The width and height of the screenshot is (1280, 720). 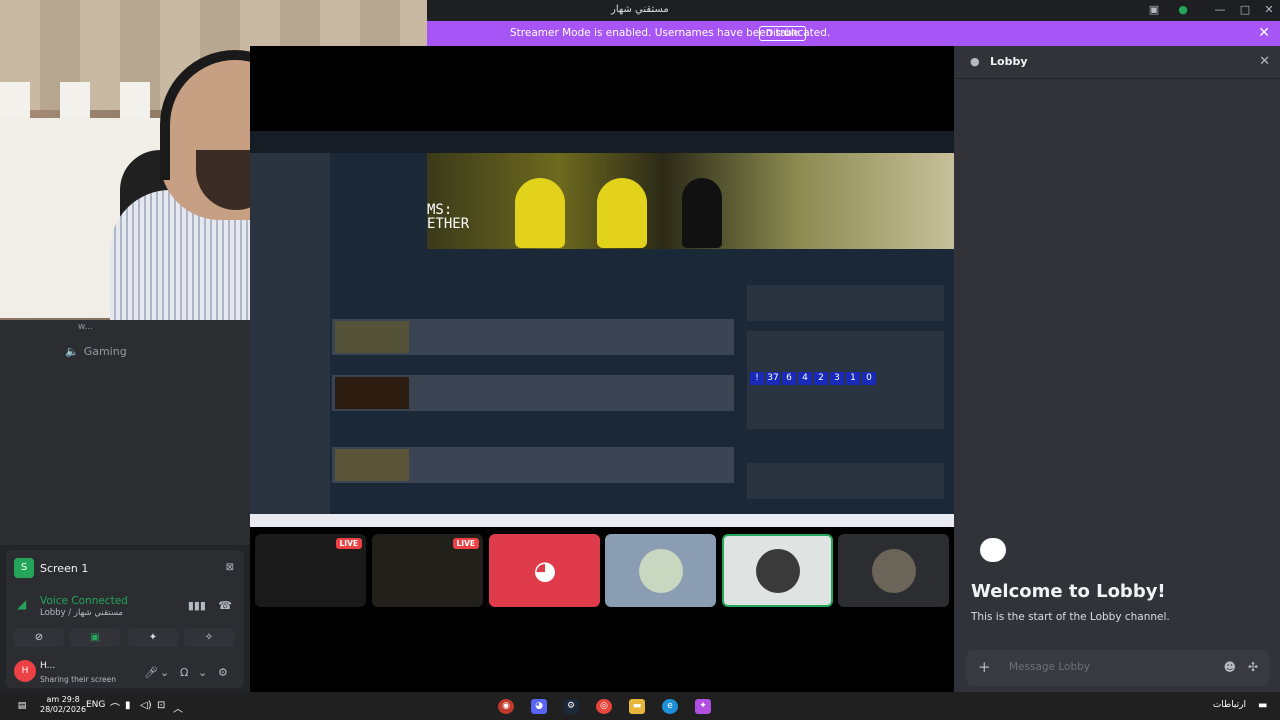 What do you see at coordinates (25, 671) in the screenshot?
I see `avatar: H` at bounding box center [25, 671].